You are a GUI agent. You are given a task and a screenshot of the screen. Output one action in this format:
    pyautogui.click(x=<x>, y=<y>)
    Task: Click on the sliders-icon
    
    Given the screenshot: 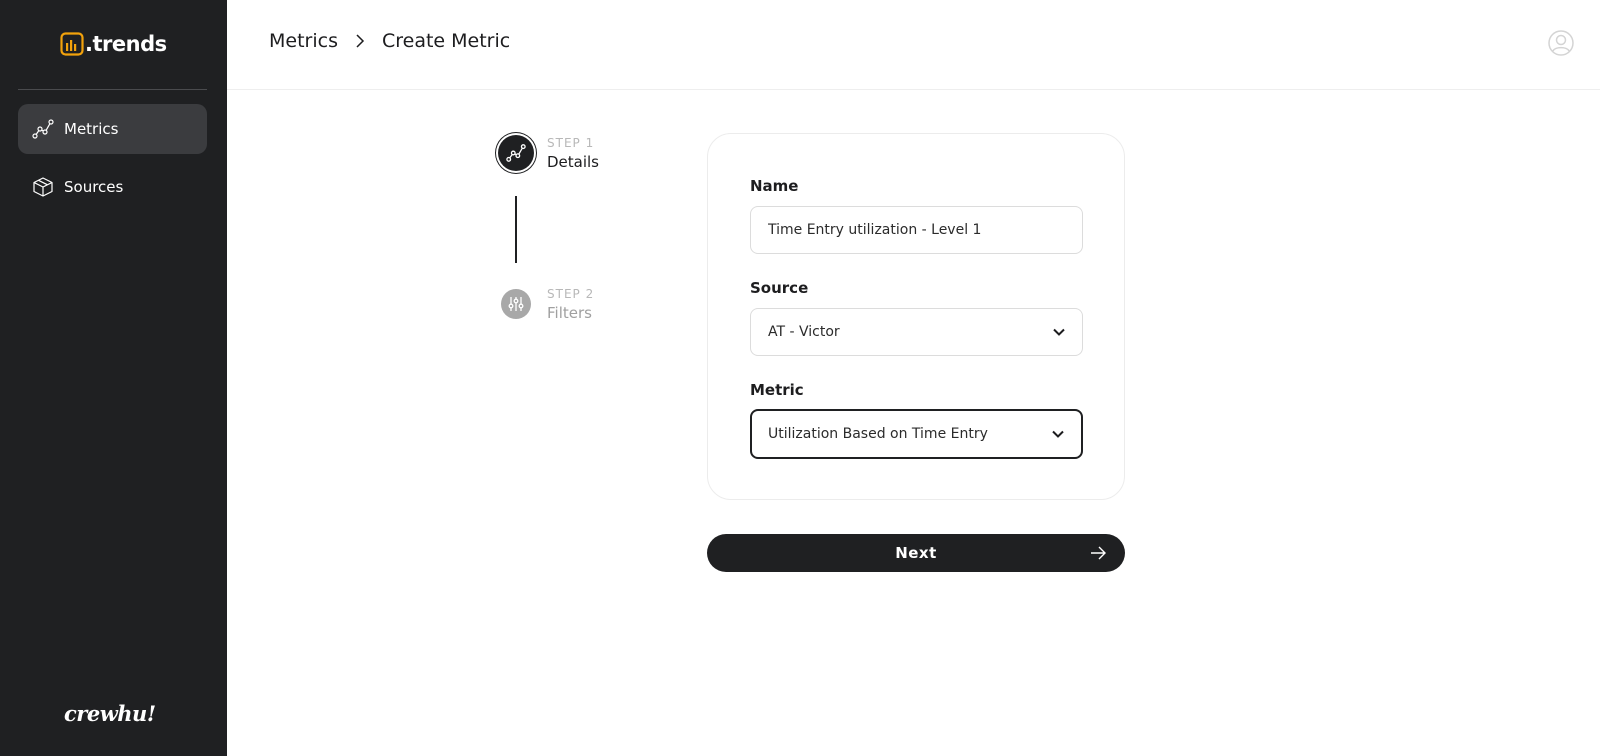 What is the action you would take?
    pyautogui.click(x=516, y=304)
    